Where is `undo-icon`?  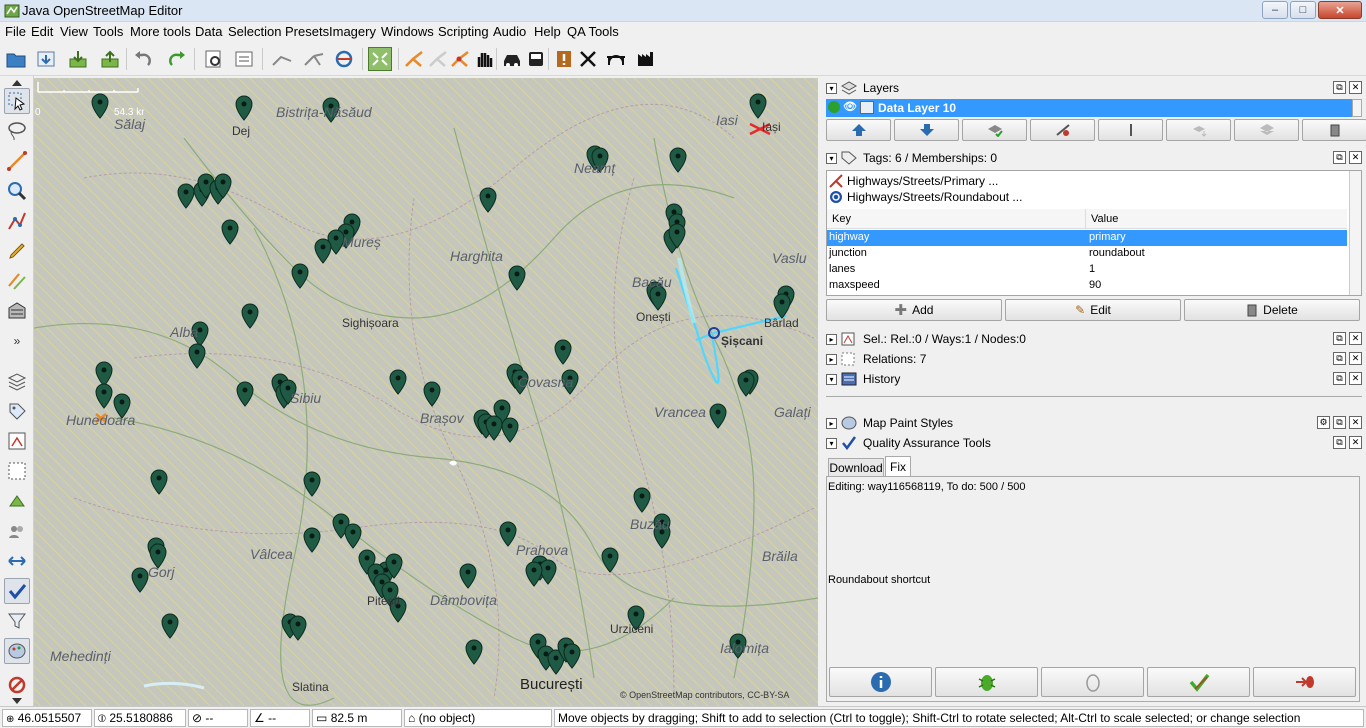 undo-icon is located at coordinates (144, 59).